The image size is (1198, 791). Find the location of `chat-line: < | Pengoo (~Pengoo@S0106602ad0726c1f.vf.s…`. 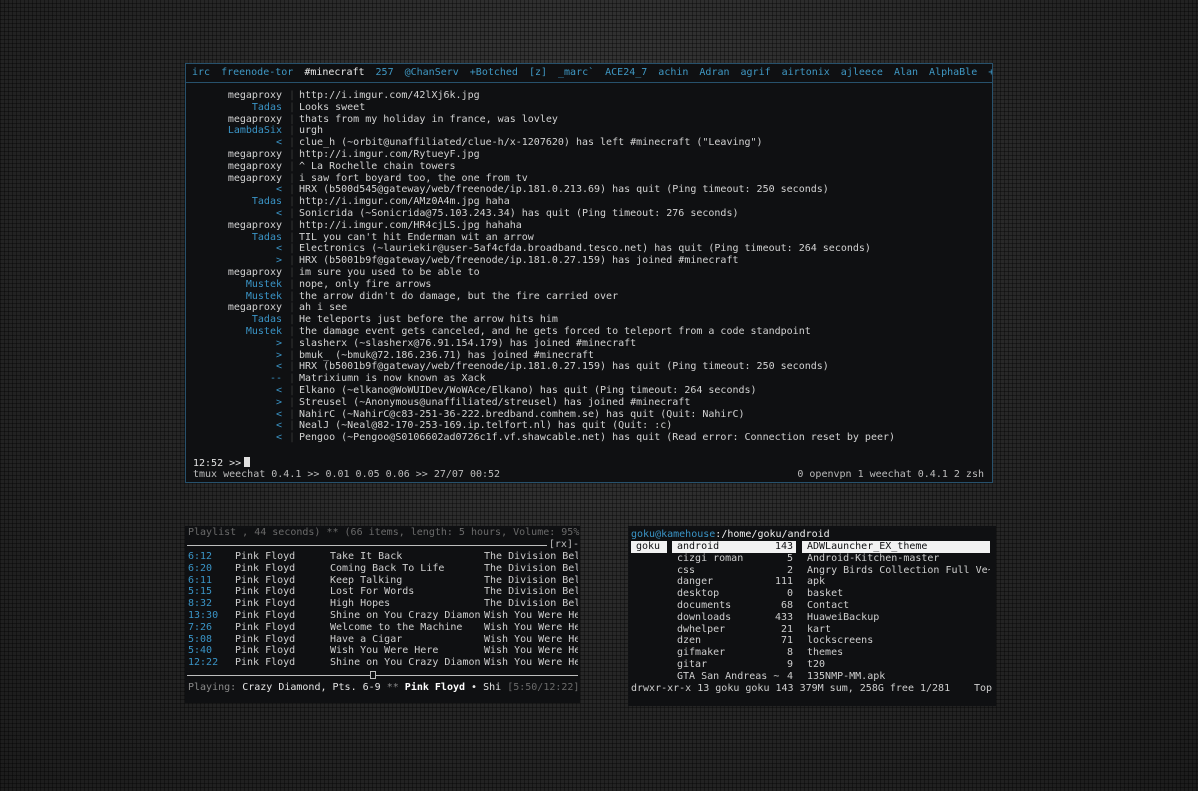

chat-line: < | Pengoo (~Pengoo@S0106602ad0726c1f.vf.s… is located at coordinates (589, 438).